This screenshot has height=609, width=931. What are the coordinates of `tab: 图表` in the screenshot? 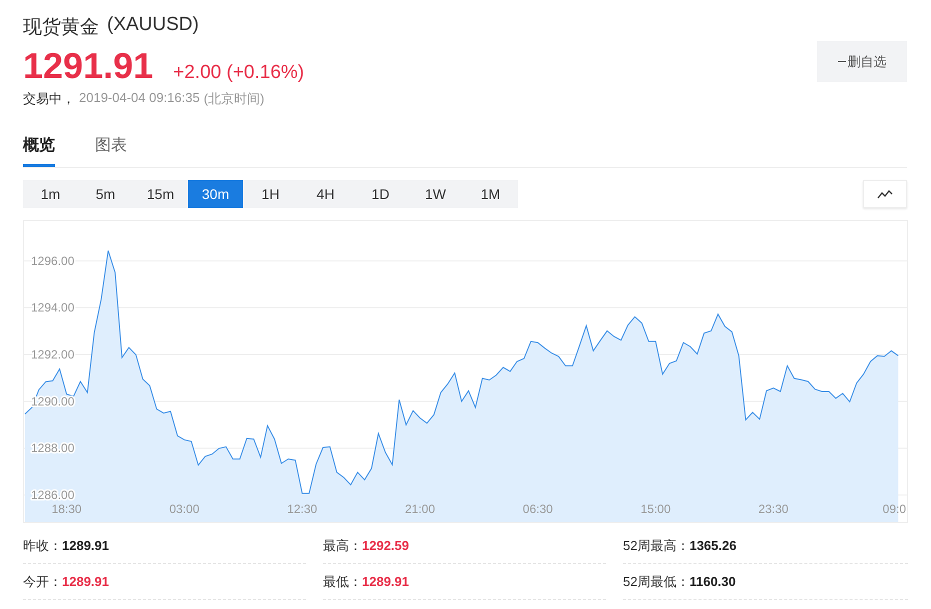 It's located at (111, 149).